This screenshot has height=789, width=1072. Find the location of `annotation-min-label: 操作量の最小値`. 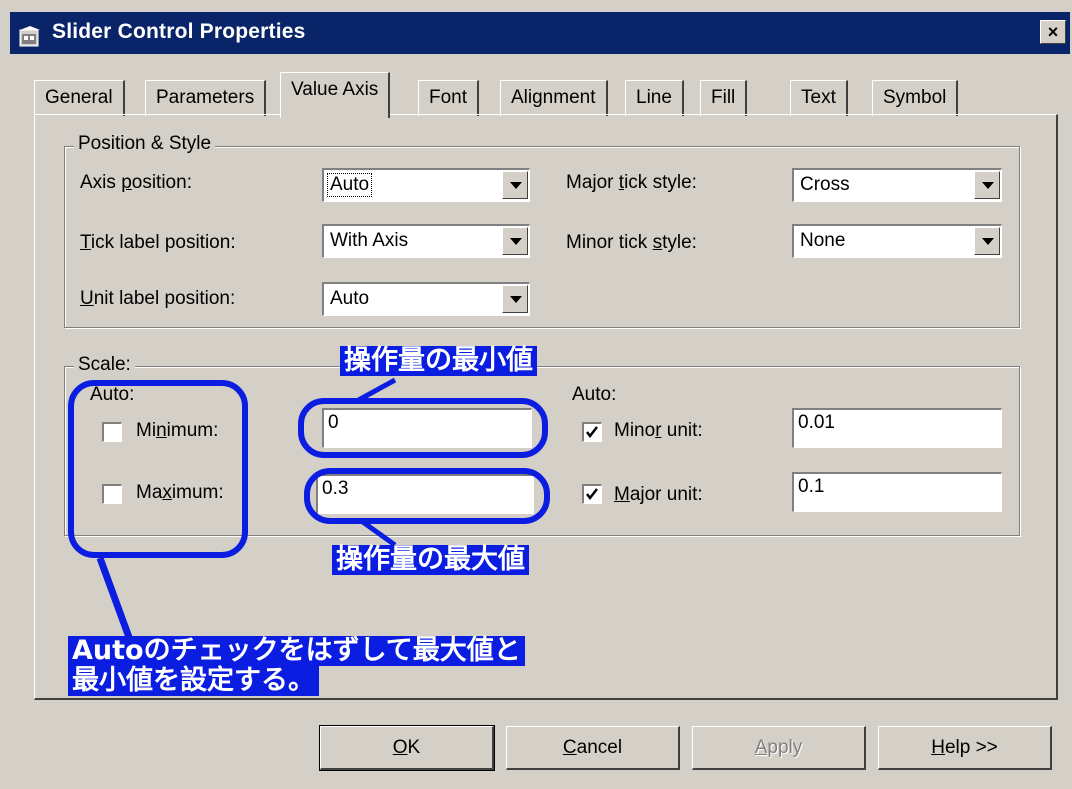

annotation-min-label: 操作量の最小値 is located at coordinates (438, 361).